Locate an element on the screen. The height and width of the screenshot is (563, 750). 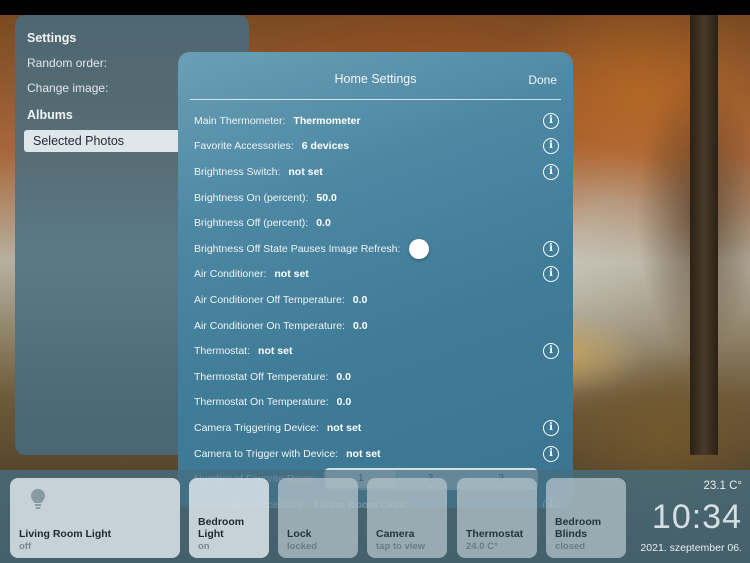
row-label: Air Conditioner On Temperature: is located at coordinates (269, 326).